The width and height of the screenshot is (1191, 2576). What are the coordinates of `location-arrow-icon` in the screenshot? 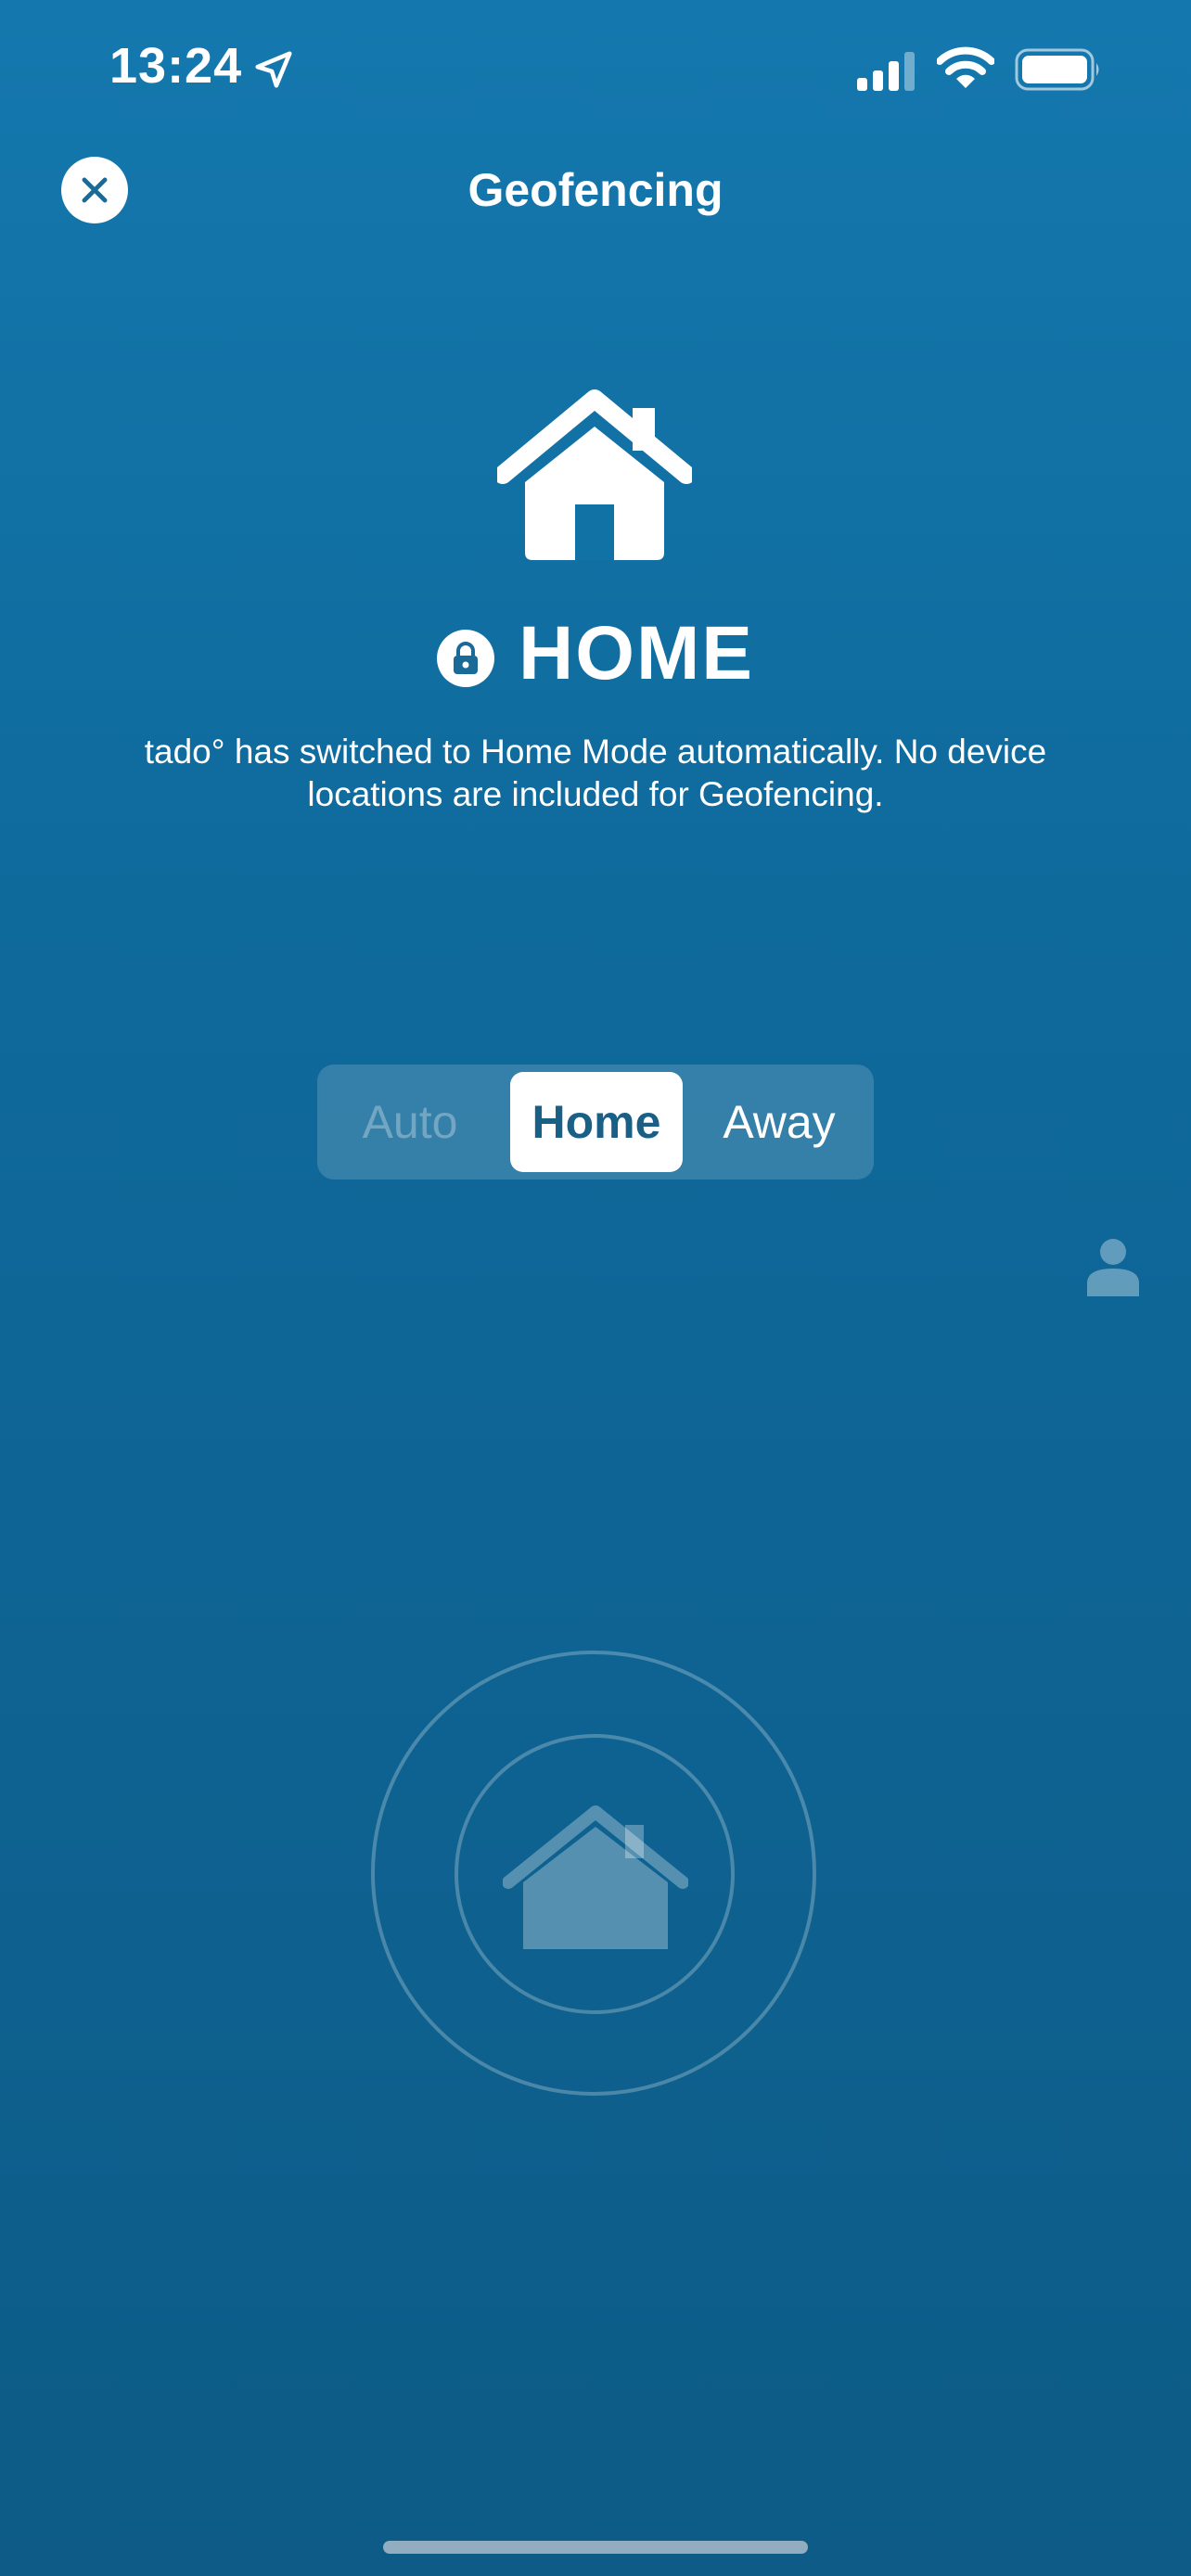 It's located at (273, 69).